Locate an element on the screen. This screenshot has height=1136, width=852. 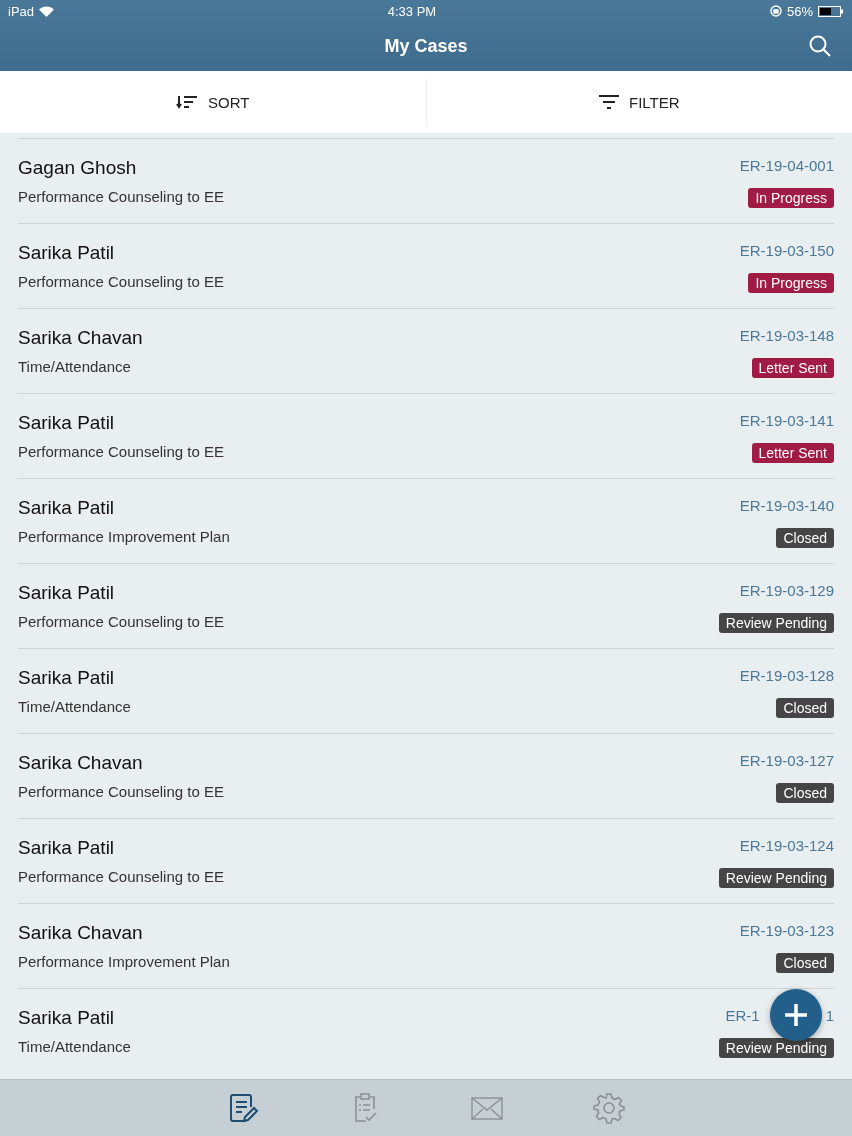
plus-icon is located at coordinates (796, 1015).